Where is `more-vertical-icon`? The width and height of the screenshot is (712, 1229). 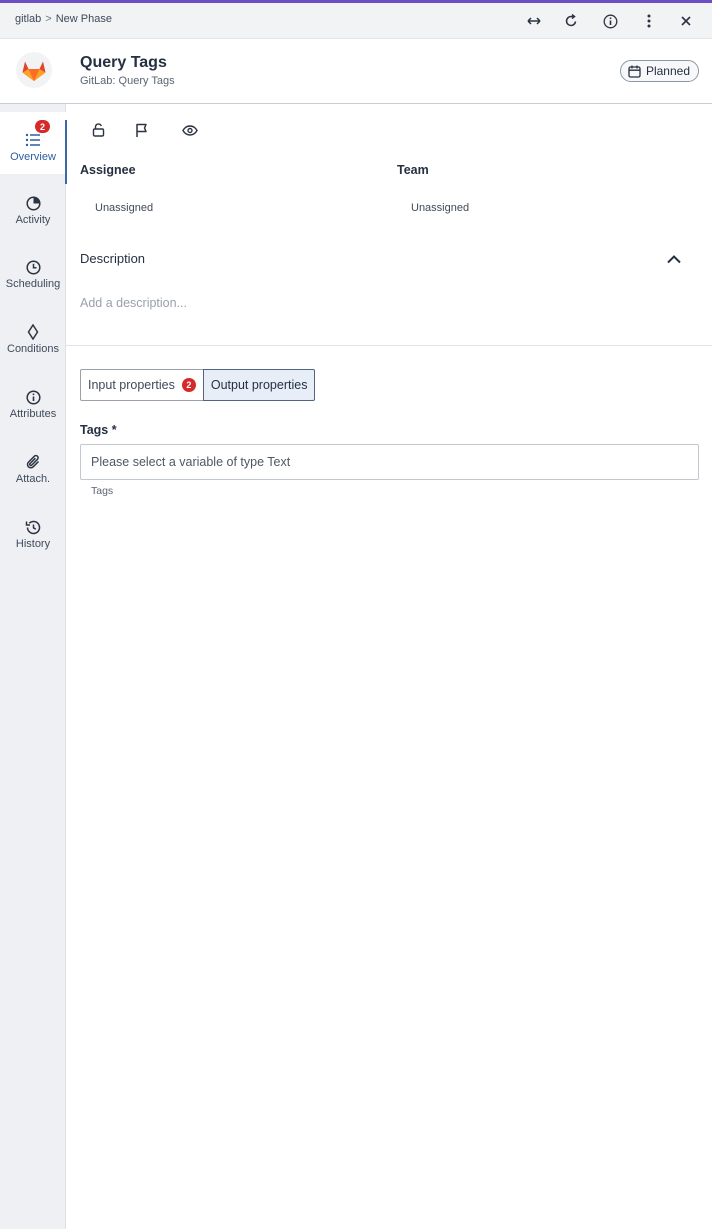 more-vertical-icon is located at coordinates (649, 21).